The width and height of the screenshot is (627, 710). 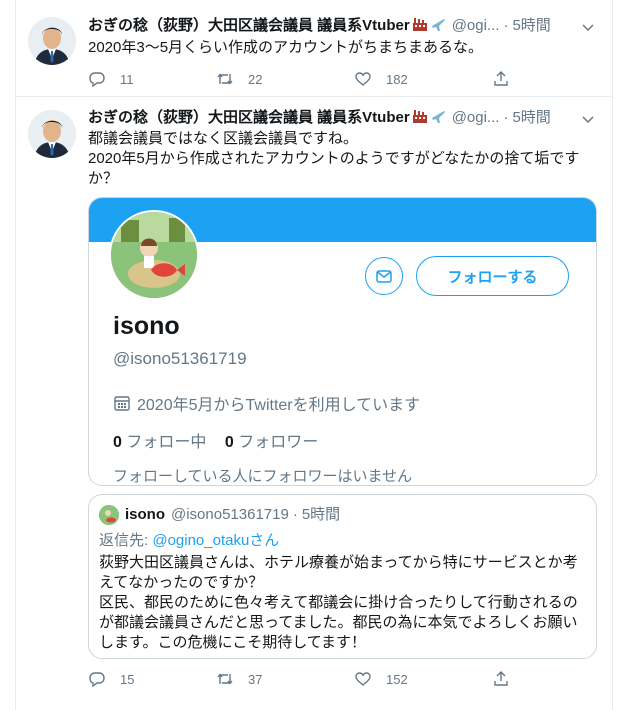 I want to click on followers-label: フォロワー, so click(x=278, y=442).